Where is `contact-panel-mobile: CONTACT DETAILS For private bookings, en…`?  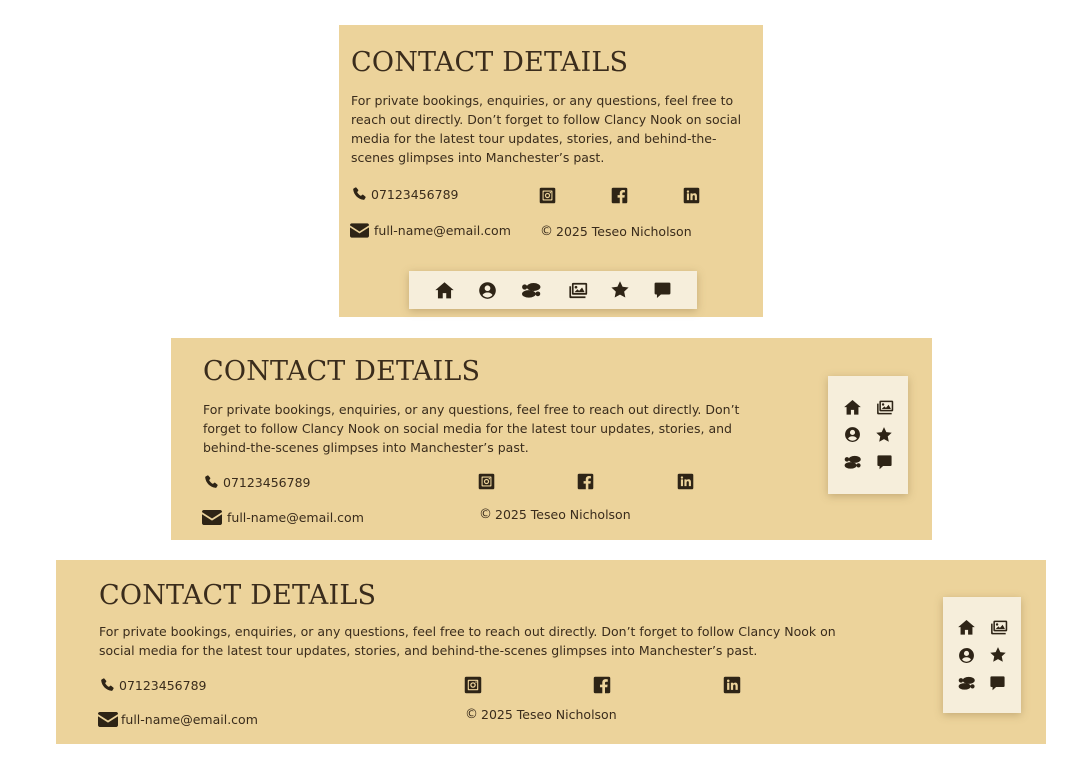
contact-panel-mobile: CONTACT DETAILS For private bookings, en… is located at coordinates (551, 171).